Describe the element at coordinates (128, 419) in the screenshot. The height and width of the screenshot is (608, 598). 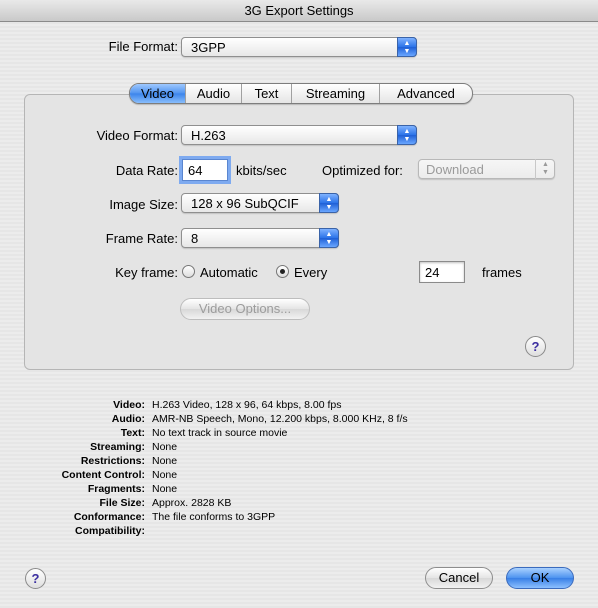
I see `summary-key: Audio:` at that location.